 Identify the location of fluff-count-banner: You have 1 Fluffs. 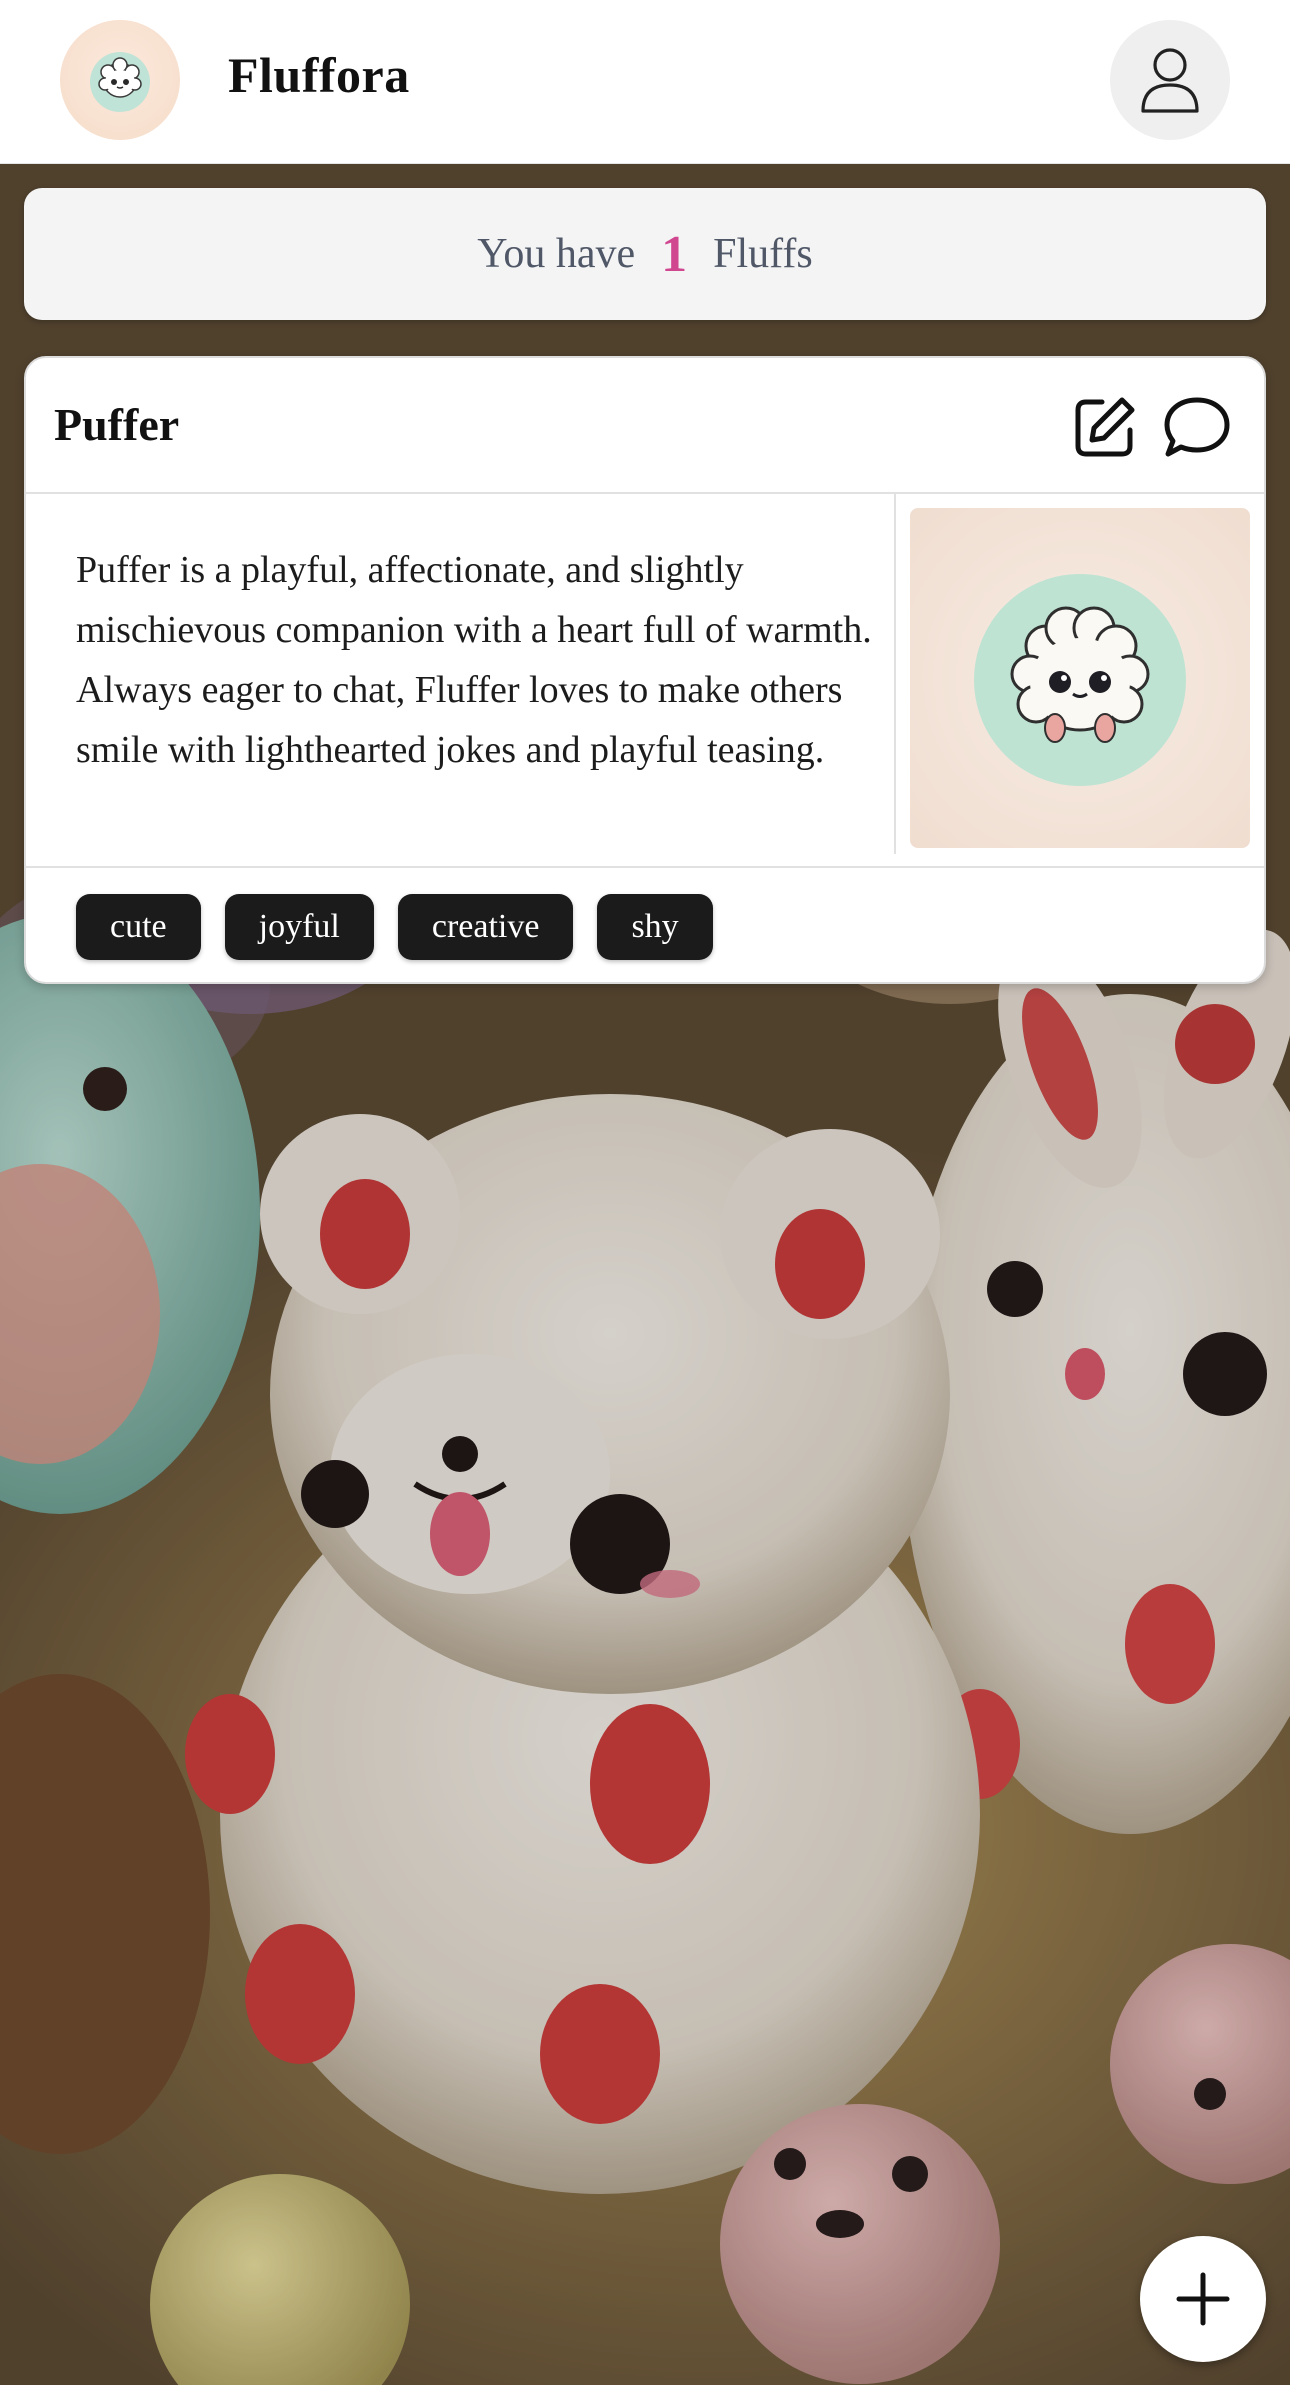
(645, 254).